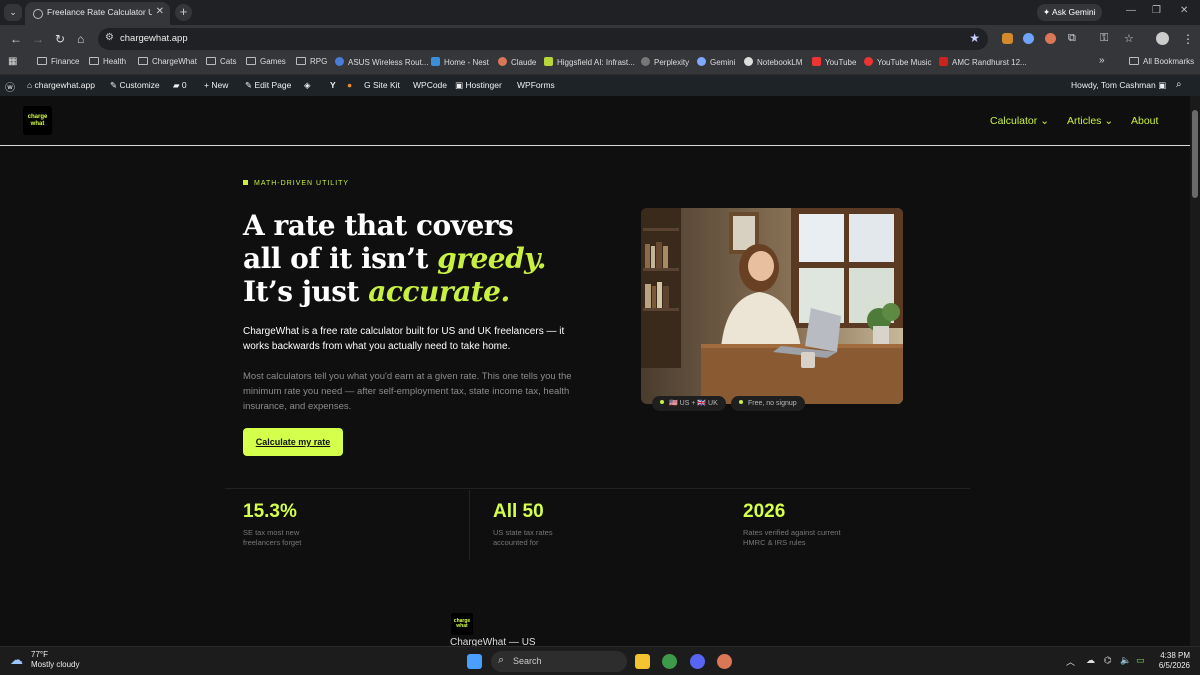 The width and height of the screenshot is (1200, 675). I want to click on more-bookmarks-icon: », so click(1102, 60).